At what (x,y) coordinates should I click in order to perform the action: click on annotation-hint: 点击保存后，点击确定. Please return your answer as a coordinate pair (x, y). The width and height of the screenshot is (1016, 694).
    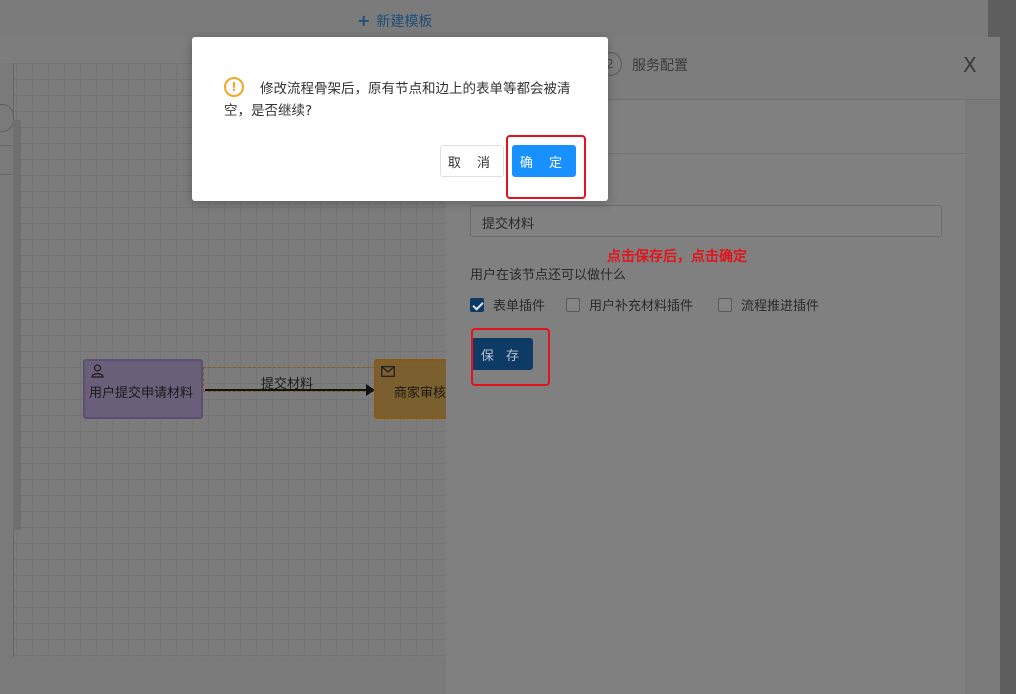
    Looking at the image, I should click on (677, 257).